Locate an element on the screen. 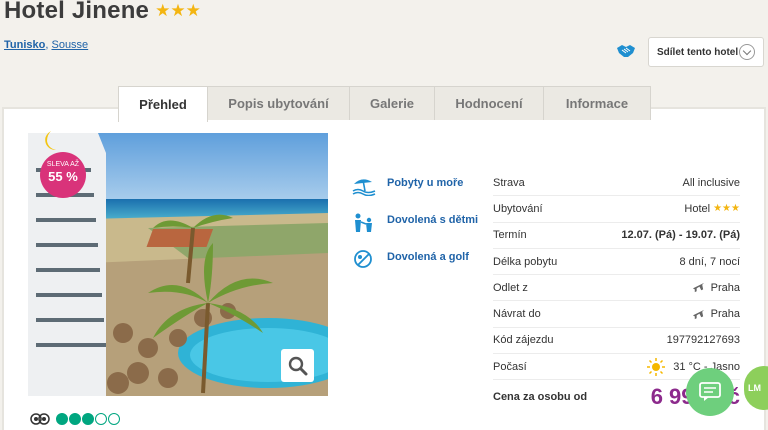  term-label: Termín is located at coordinates (510, 235).